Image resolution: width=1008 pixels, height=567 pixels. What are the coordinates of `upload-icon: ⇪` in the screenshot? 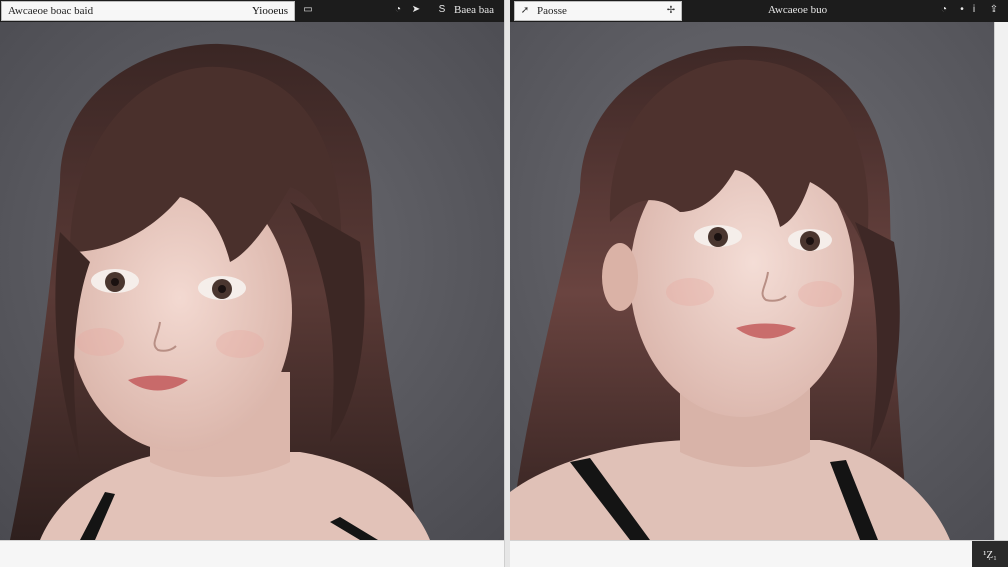 It's located at (994, 10).